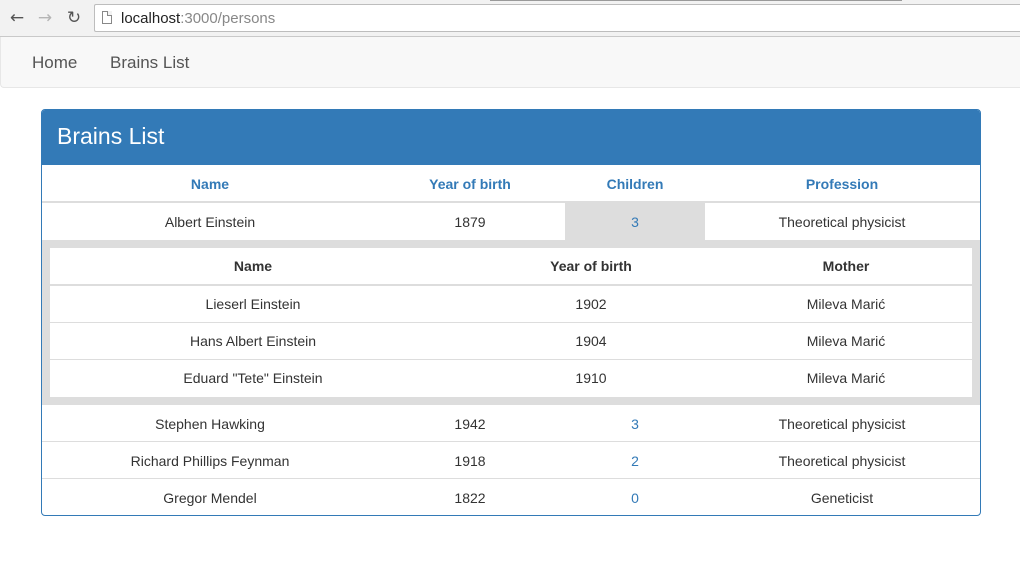 The image size is (1020, 564). I want to click on panel-title: Brains List, so click(111, 136).